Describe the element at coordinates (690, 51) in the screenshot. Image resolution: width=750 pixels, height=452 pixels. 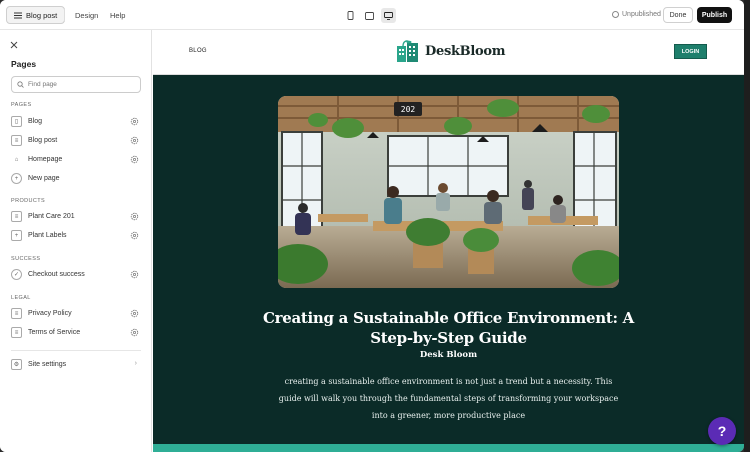
I see `site-login-button: LOGIN` at that location.